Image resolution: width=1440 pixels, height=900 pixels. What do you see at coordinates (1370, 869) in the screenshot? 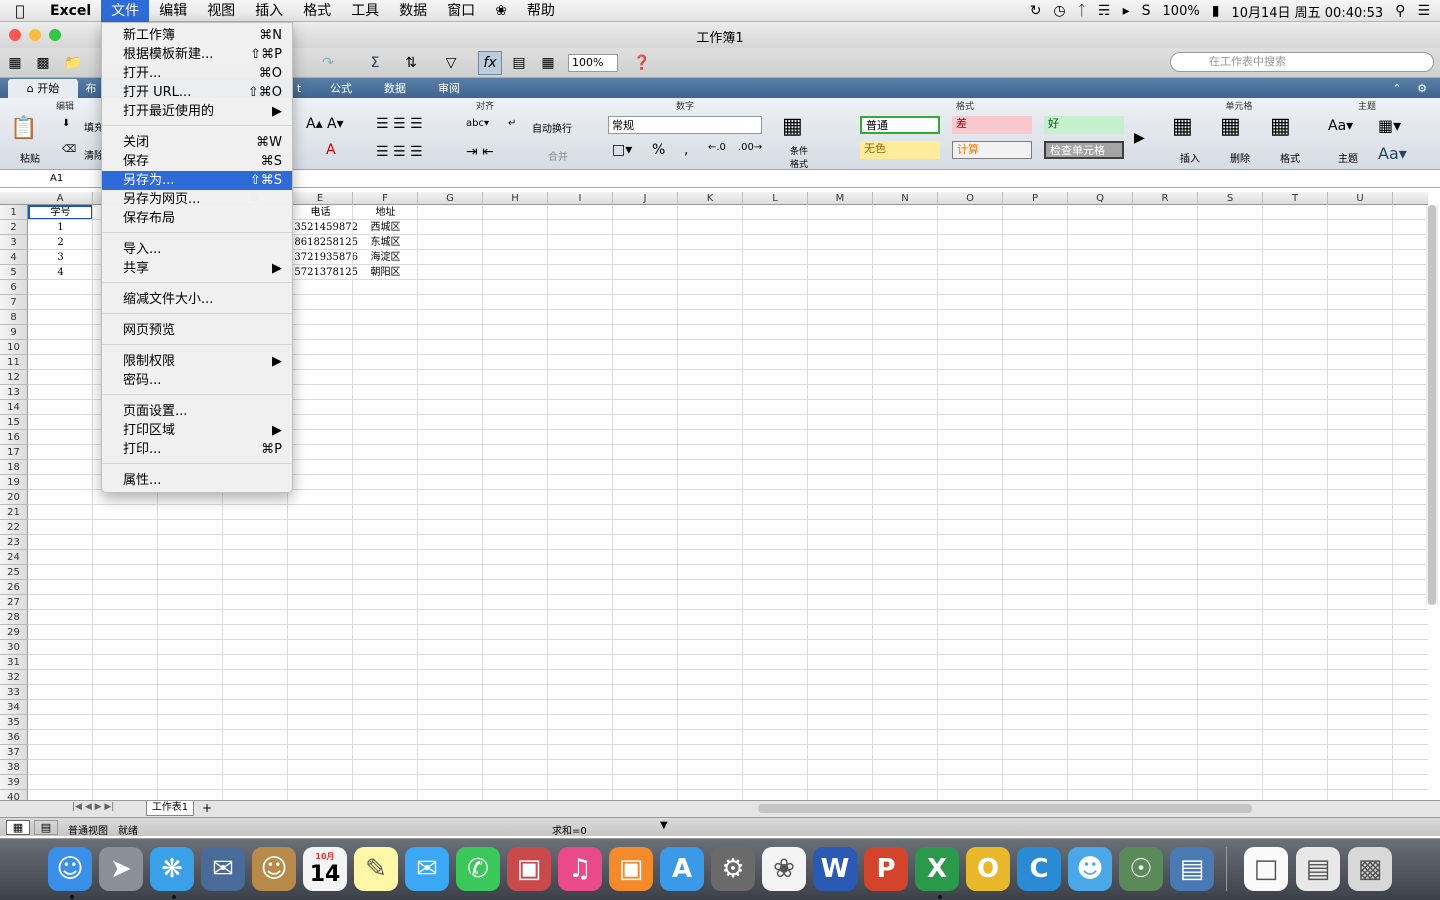
I see `trash-icon: ▩` at bounding box center [1370, 869].